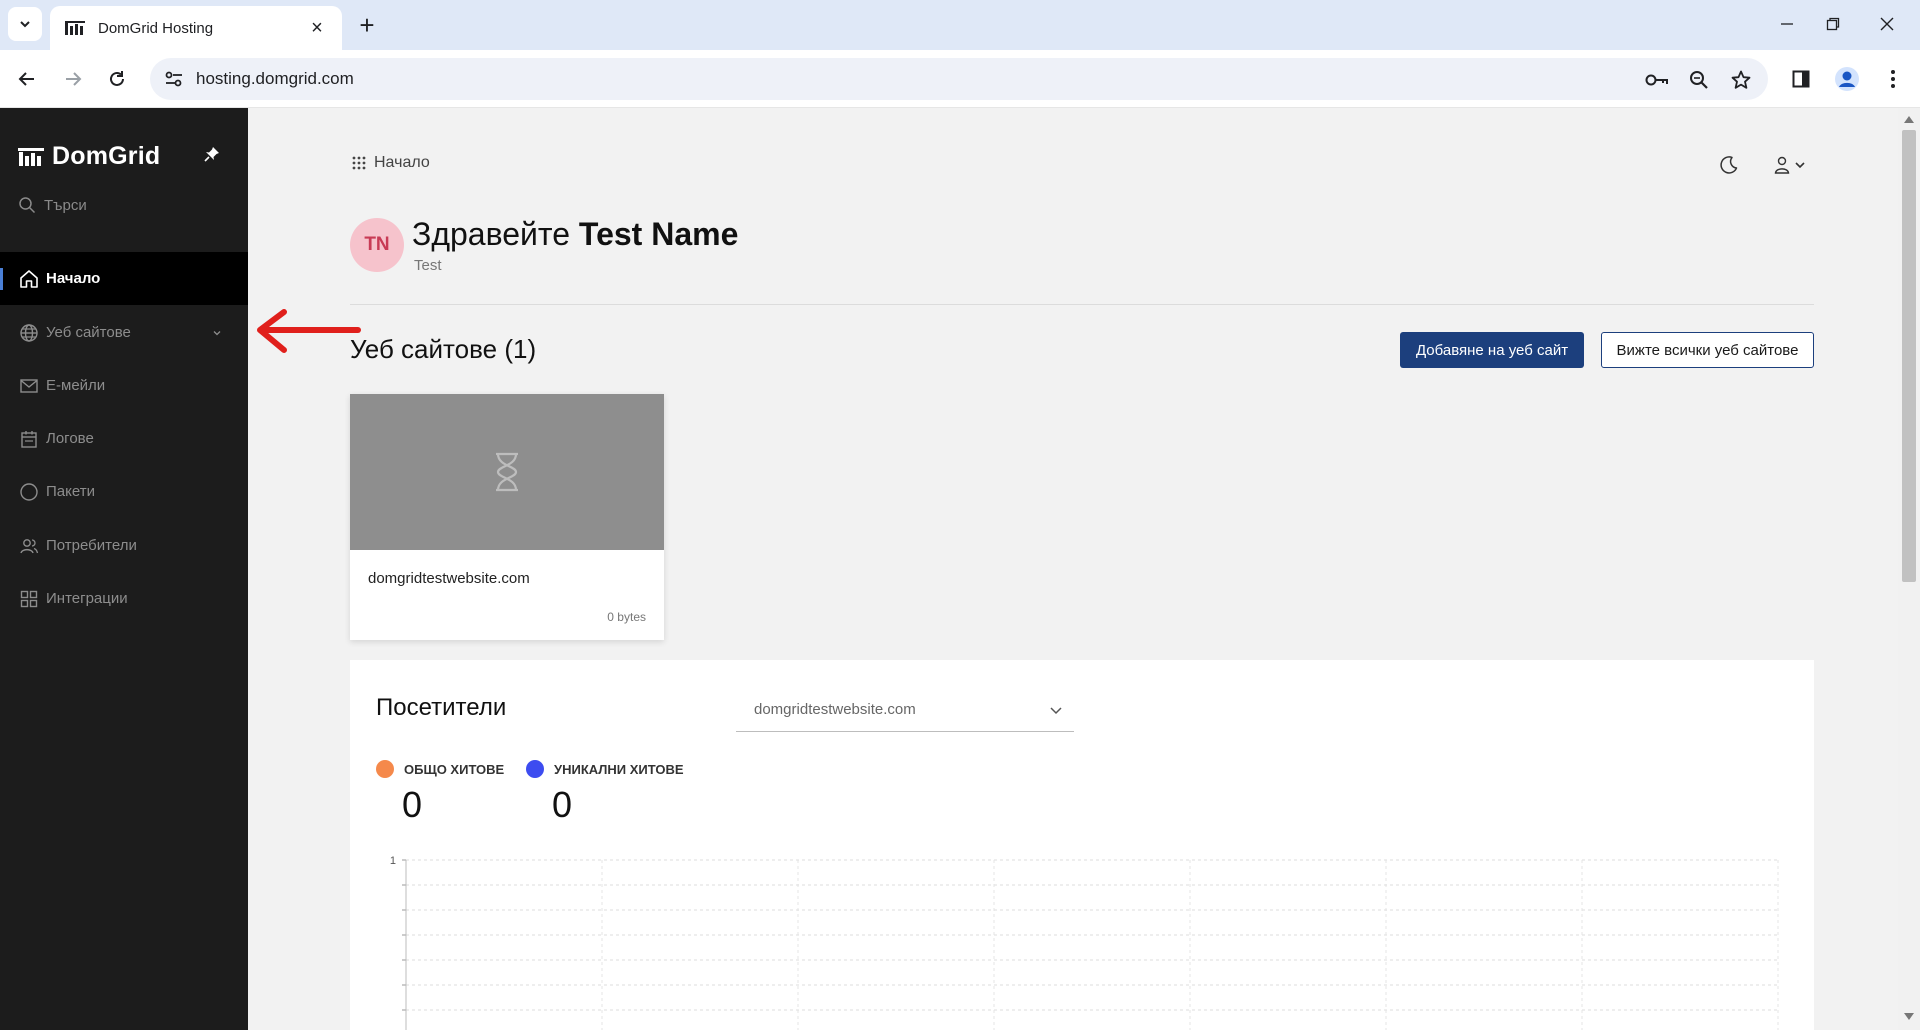 The width and height of the screenshot is (1920, 1030). What do you see at coordinates (317, 28) in the screenshot?
I see `tab-close-icon: ×` at bounding box center [317, 28].